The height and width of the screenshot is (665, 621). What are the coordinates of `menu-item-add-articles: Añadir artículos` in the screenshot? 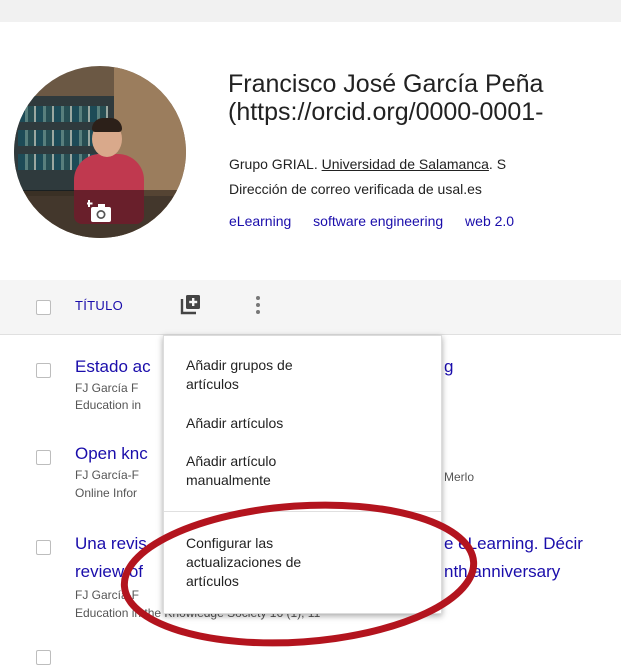 It's located at (234, 423).